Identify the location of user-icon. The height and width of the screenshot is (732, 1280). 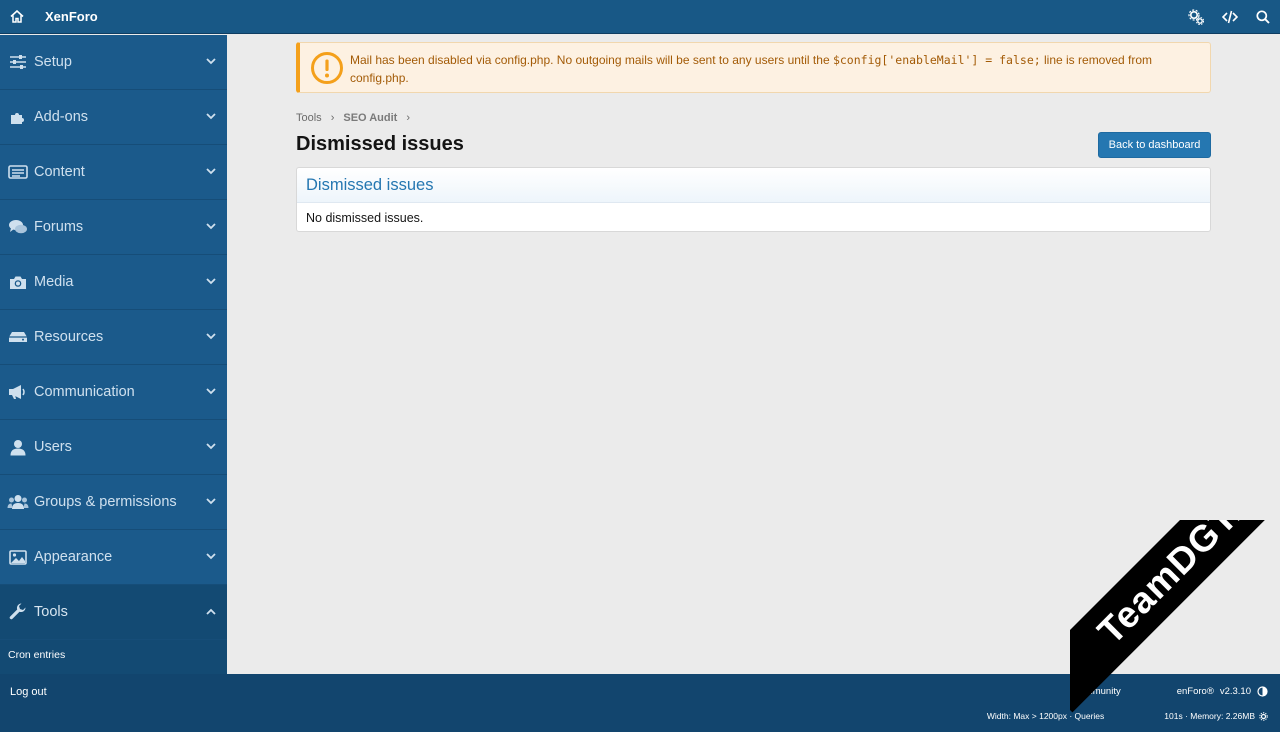
(17, 447).